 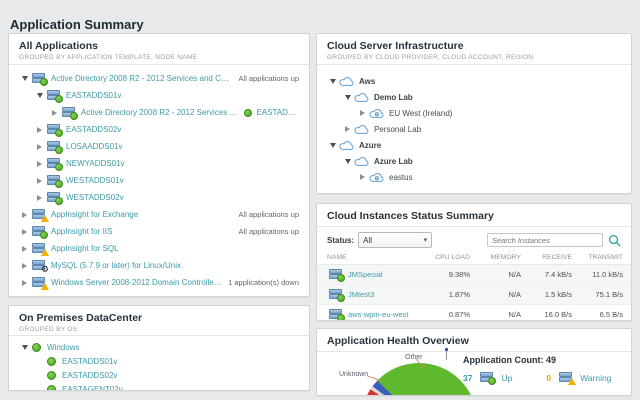 I want to click on tree-item: ⚙ MySQL (5.7.9 or later) for Linux/Unix, so click(x=159, y=265).